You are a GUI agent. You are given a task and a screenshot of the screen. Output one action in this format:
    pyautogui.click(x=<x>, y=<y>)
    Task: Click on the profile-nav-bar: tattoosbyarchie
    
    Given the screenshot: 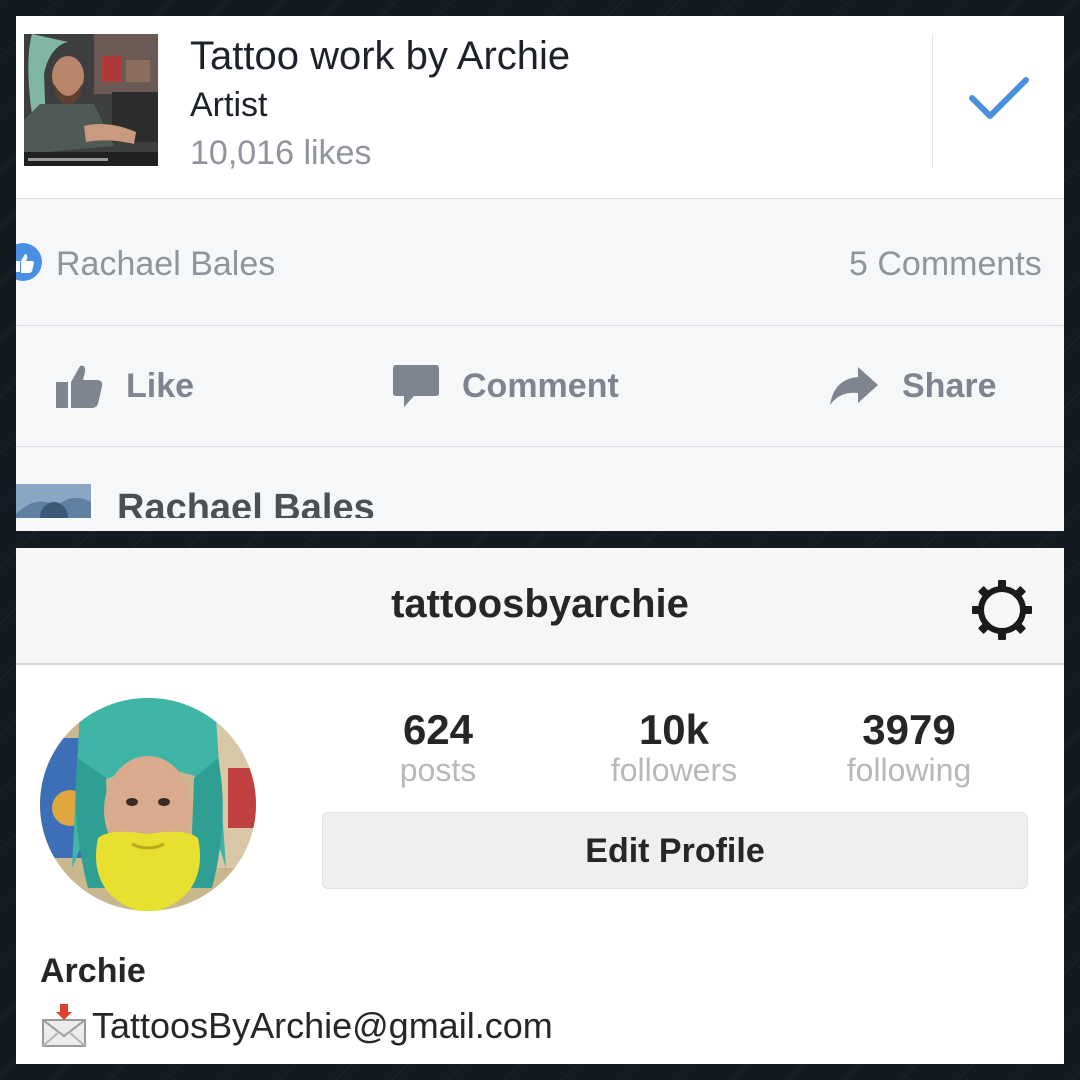 What is the action you would take?
    pyautogui.click(x=540, y=606)
    